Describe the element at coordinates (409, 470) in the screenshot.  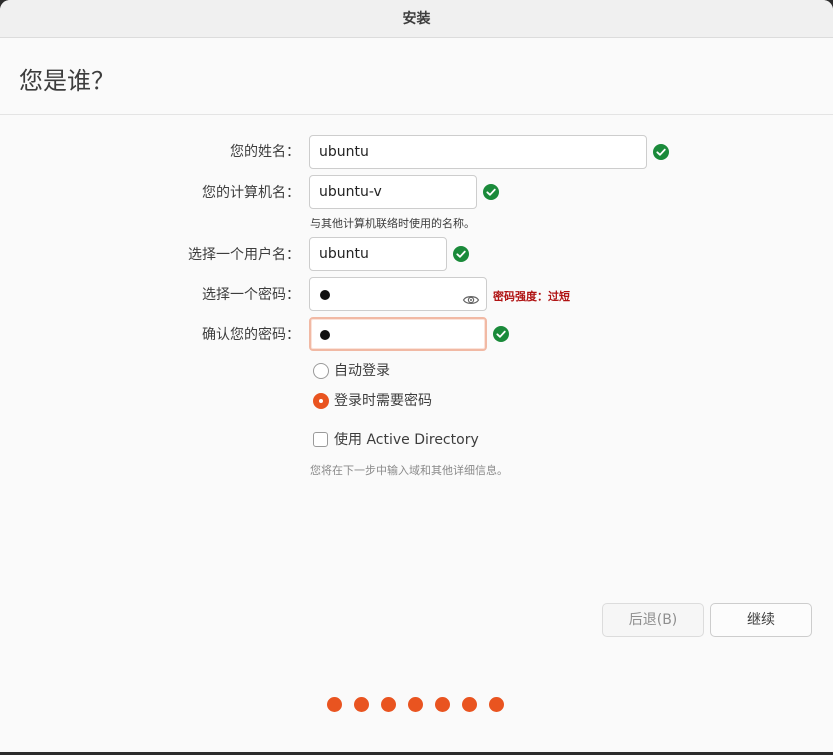
I see `active-directory-hint: 您将在下一步中输入域和其他详细信息。` at that location.